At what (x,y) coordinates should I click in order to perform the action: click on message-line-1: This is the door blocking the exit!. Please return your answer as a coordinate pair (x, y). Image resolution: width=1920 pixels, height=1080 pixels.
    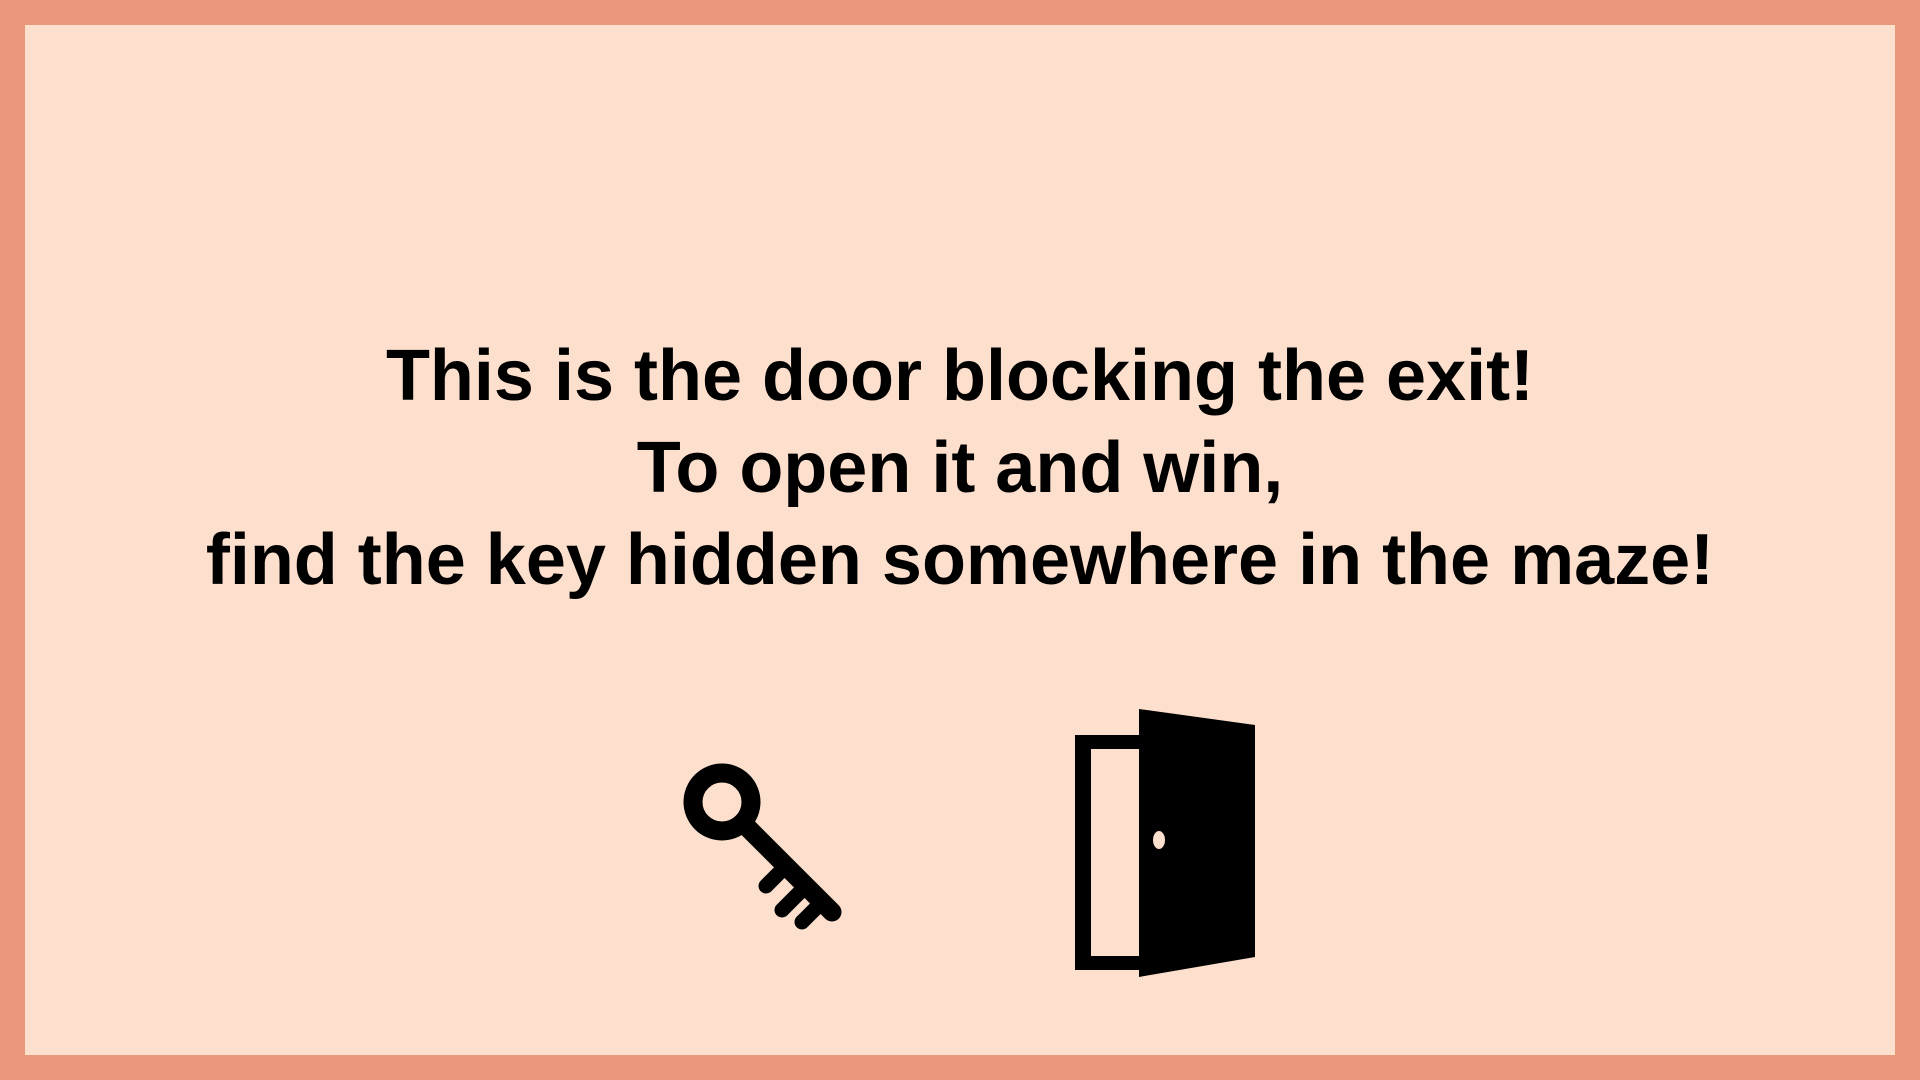
    Looking at the image, I should click on (960, 376).